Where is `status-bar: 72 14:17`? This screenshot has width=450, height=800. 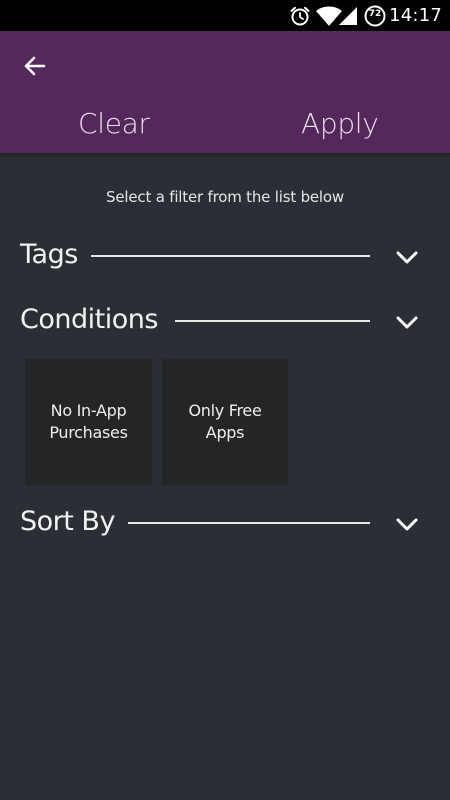 status-bar: 72 14:17 is located at coordinates (225, 15).